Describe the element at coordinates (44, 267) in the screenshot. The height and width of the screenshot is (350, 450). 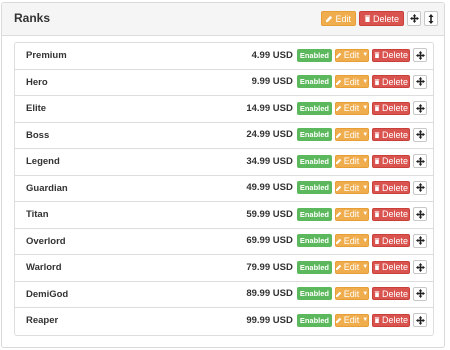
I see `rank-name: Warlord` at that location.